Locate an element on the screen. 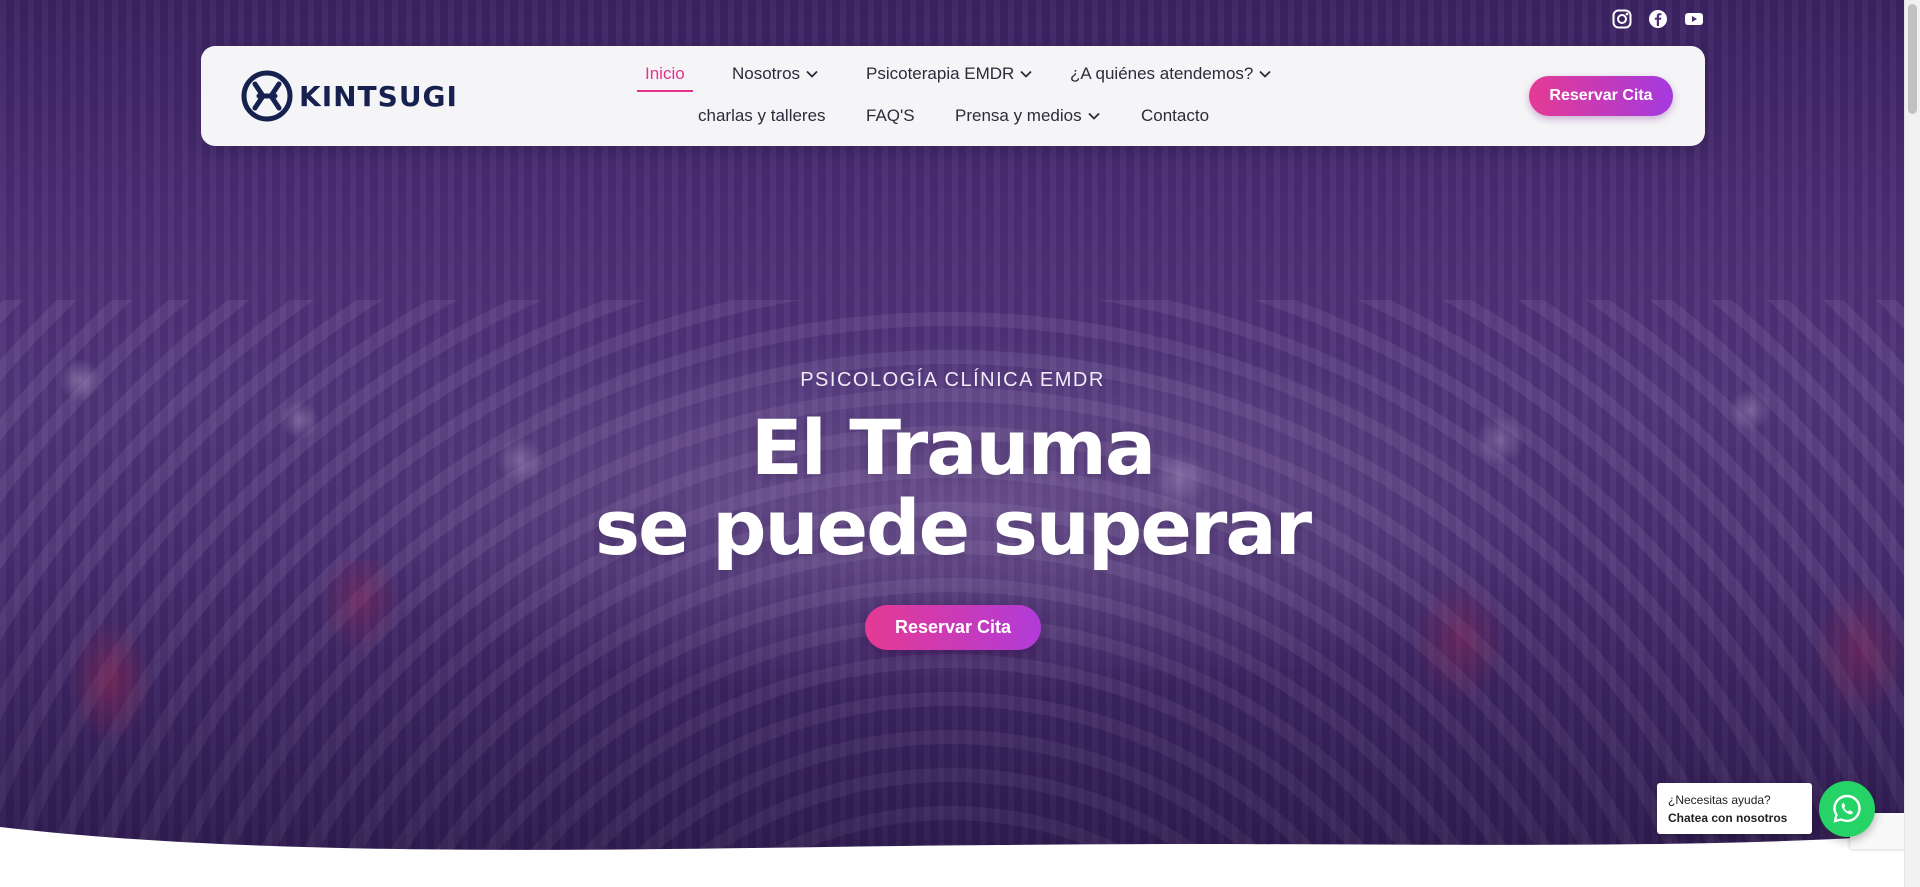 The height and width of the screenshot is (887, 1920). hero-reservar-cita-button: Reservar Cita is located at coordinates (953, 627).